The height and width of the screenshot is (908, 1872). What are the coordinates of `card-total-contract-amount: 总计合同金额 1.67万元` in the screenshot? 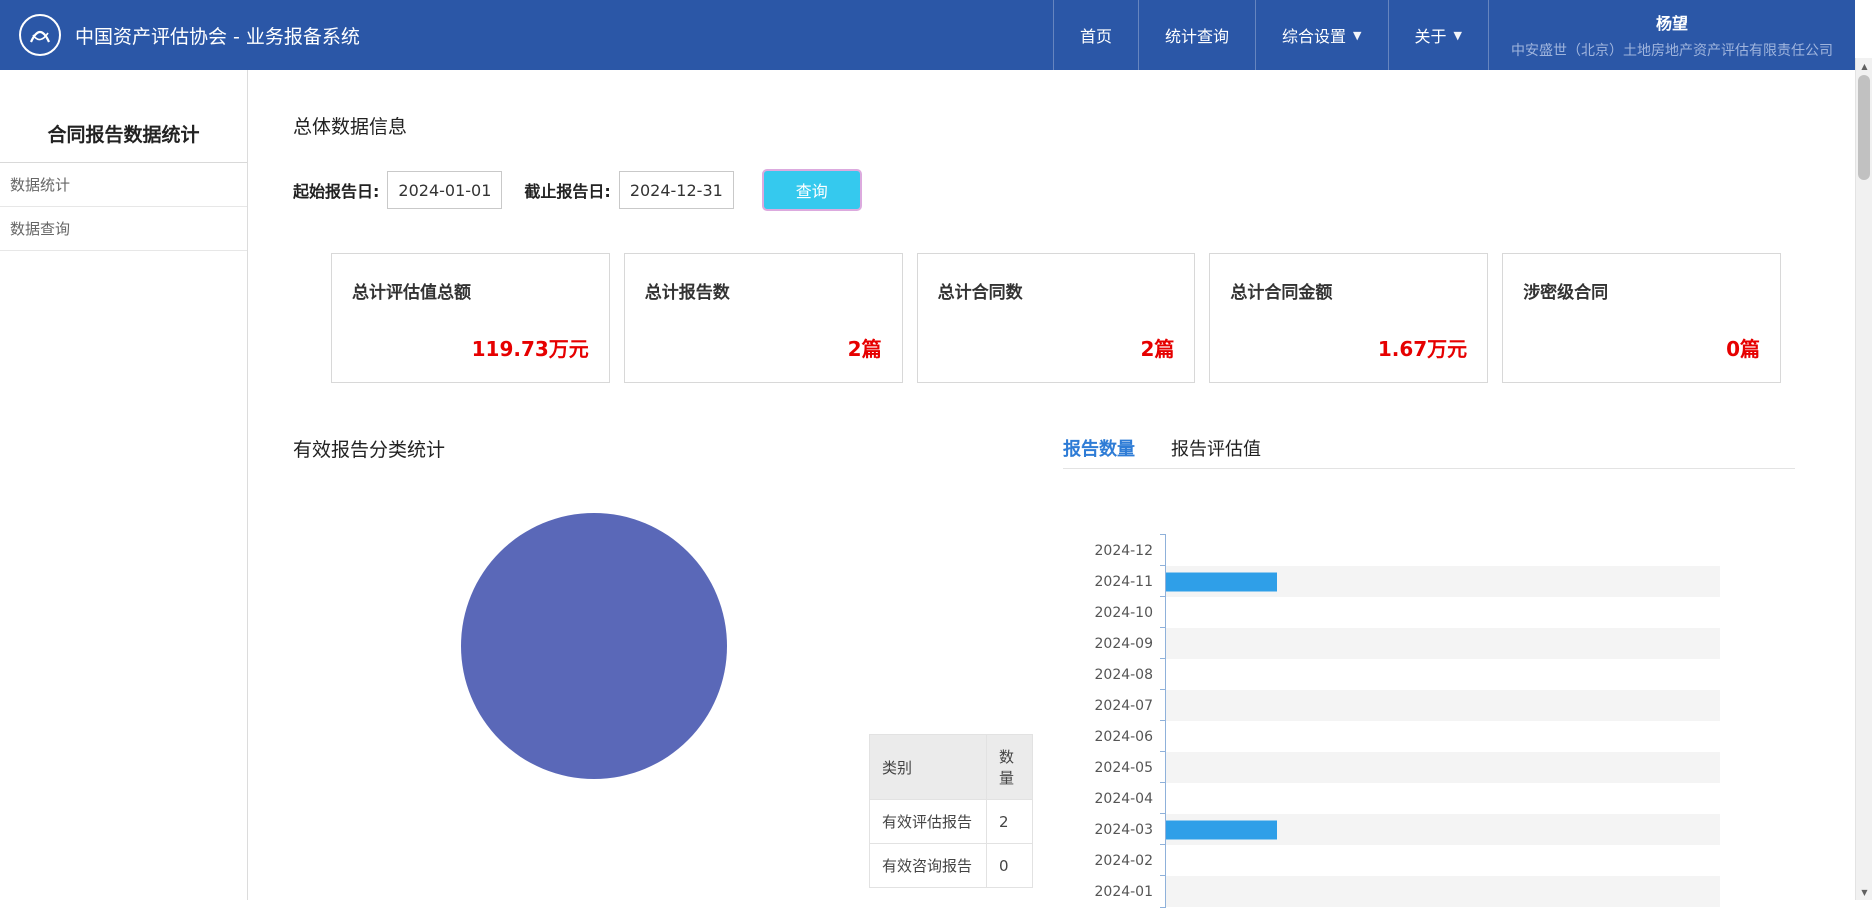 It's located at (1349, 318).